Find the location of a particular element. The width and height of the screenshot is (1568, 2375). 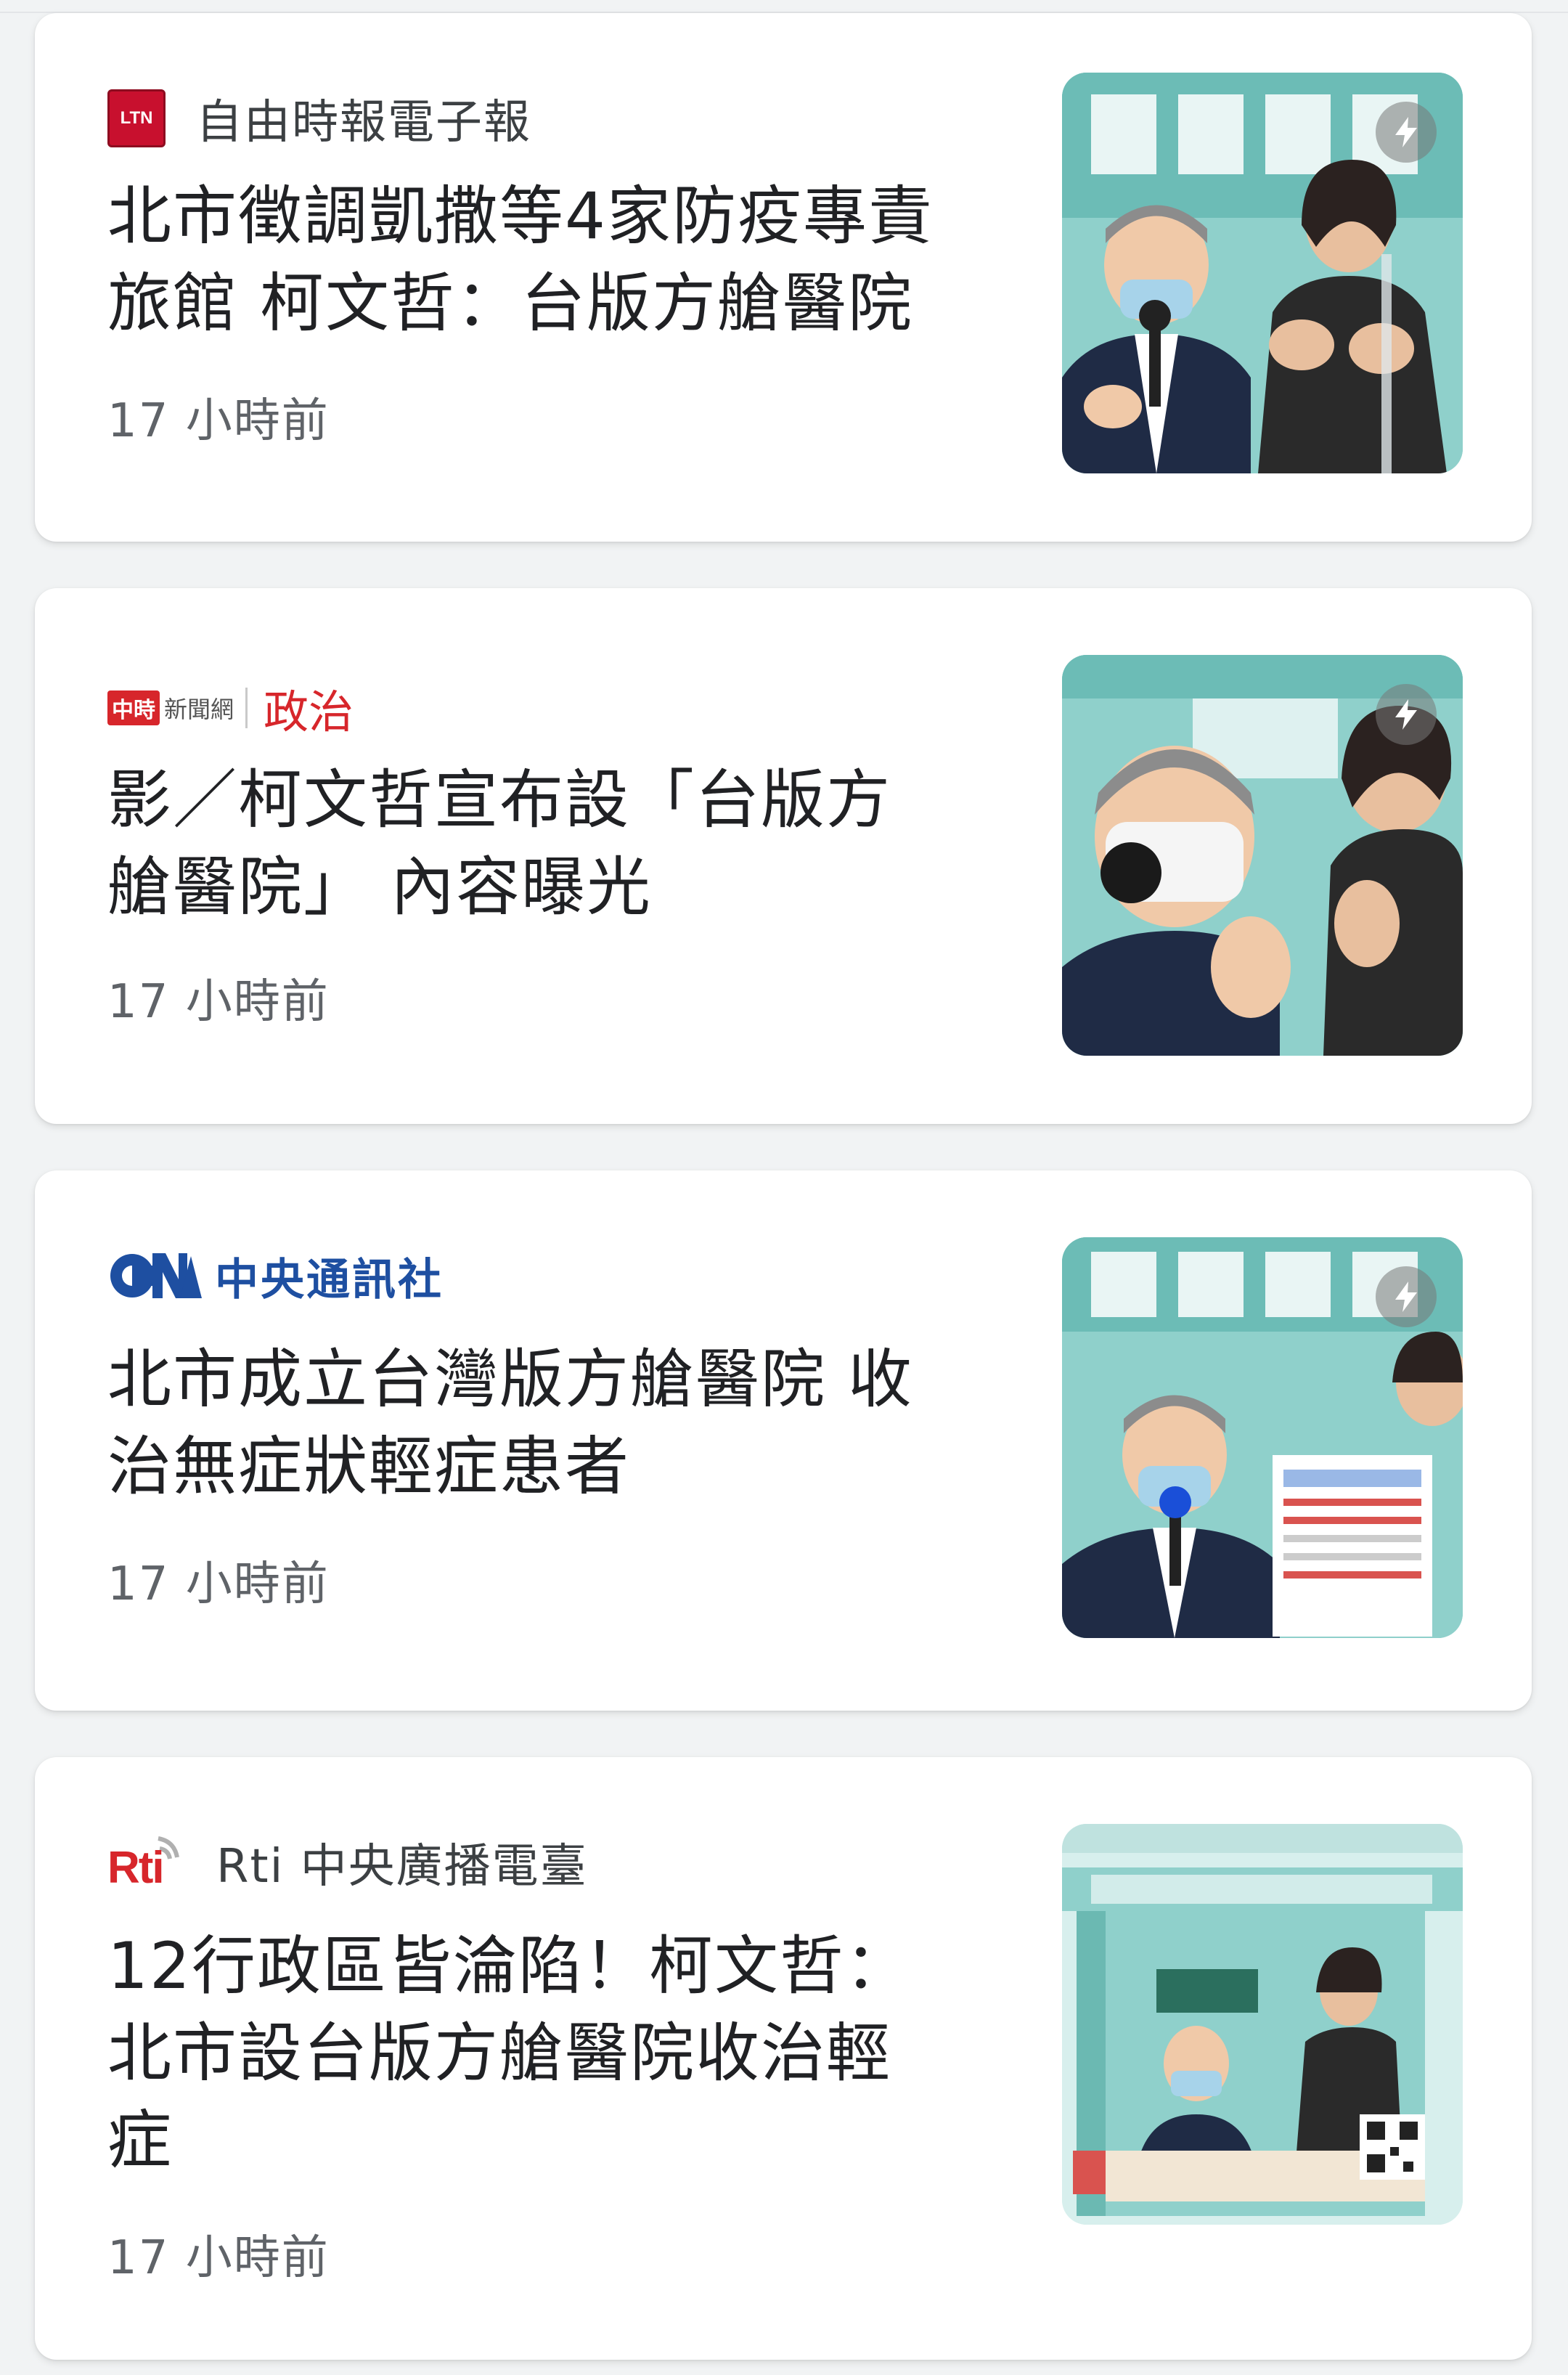

ltn-logo-icon: LTN is located at coordinates (137, 118).